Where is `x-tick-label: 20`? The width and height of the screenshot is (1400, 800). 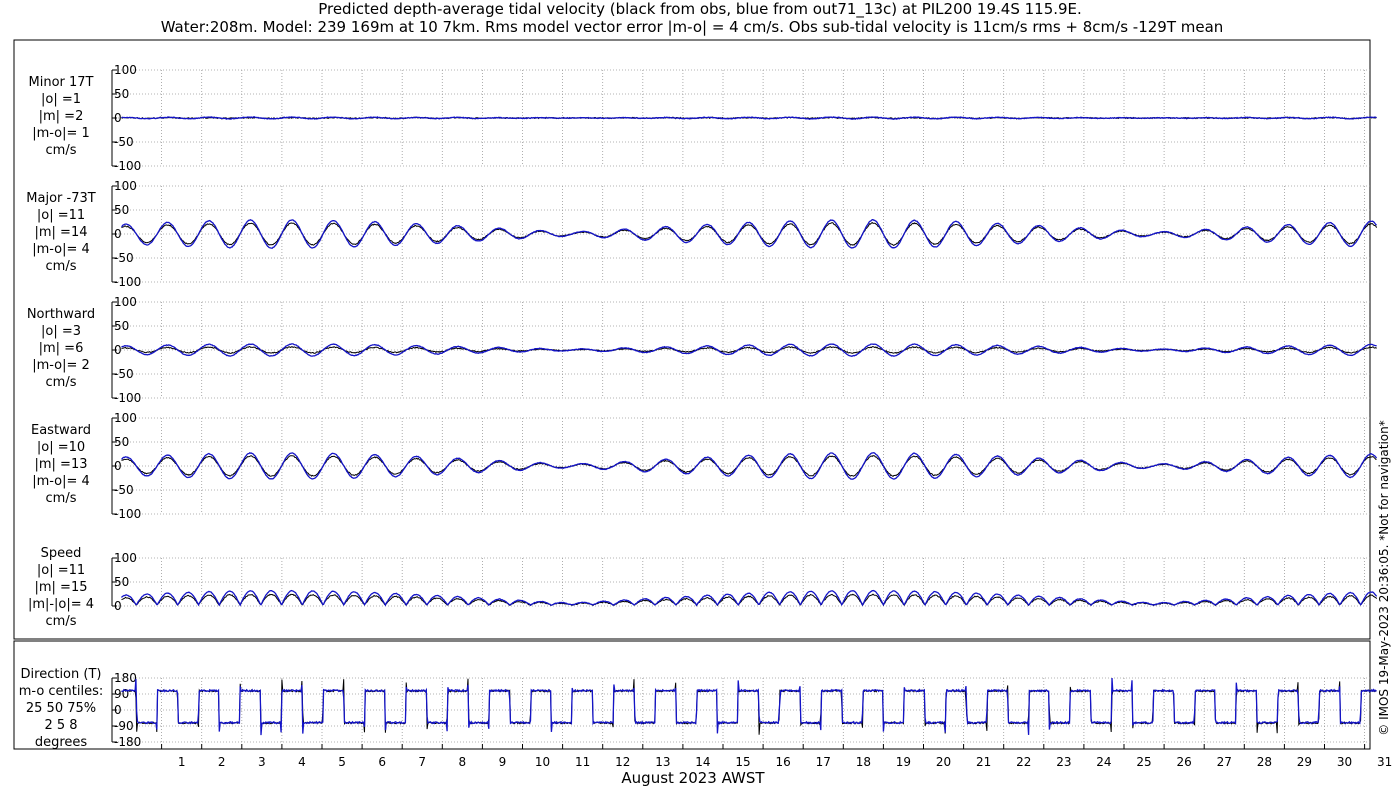 x-tick-label: 20 is located at coordinates (943, 762).